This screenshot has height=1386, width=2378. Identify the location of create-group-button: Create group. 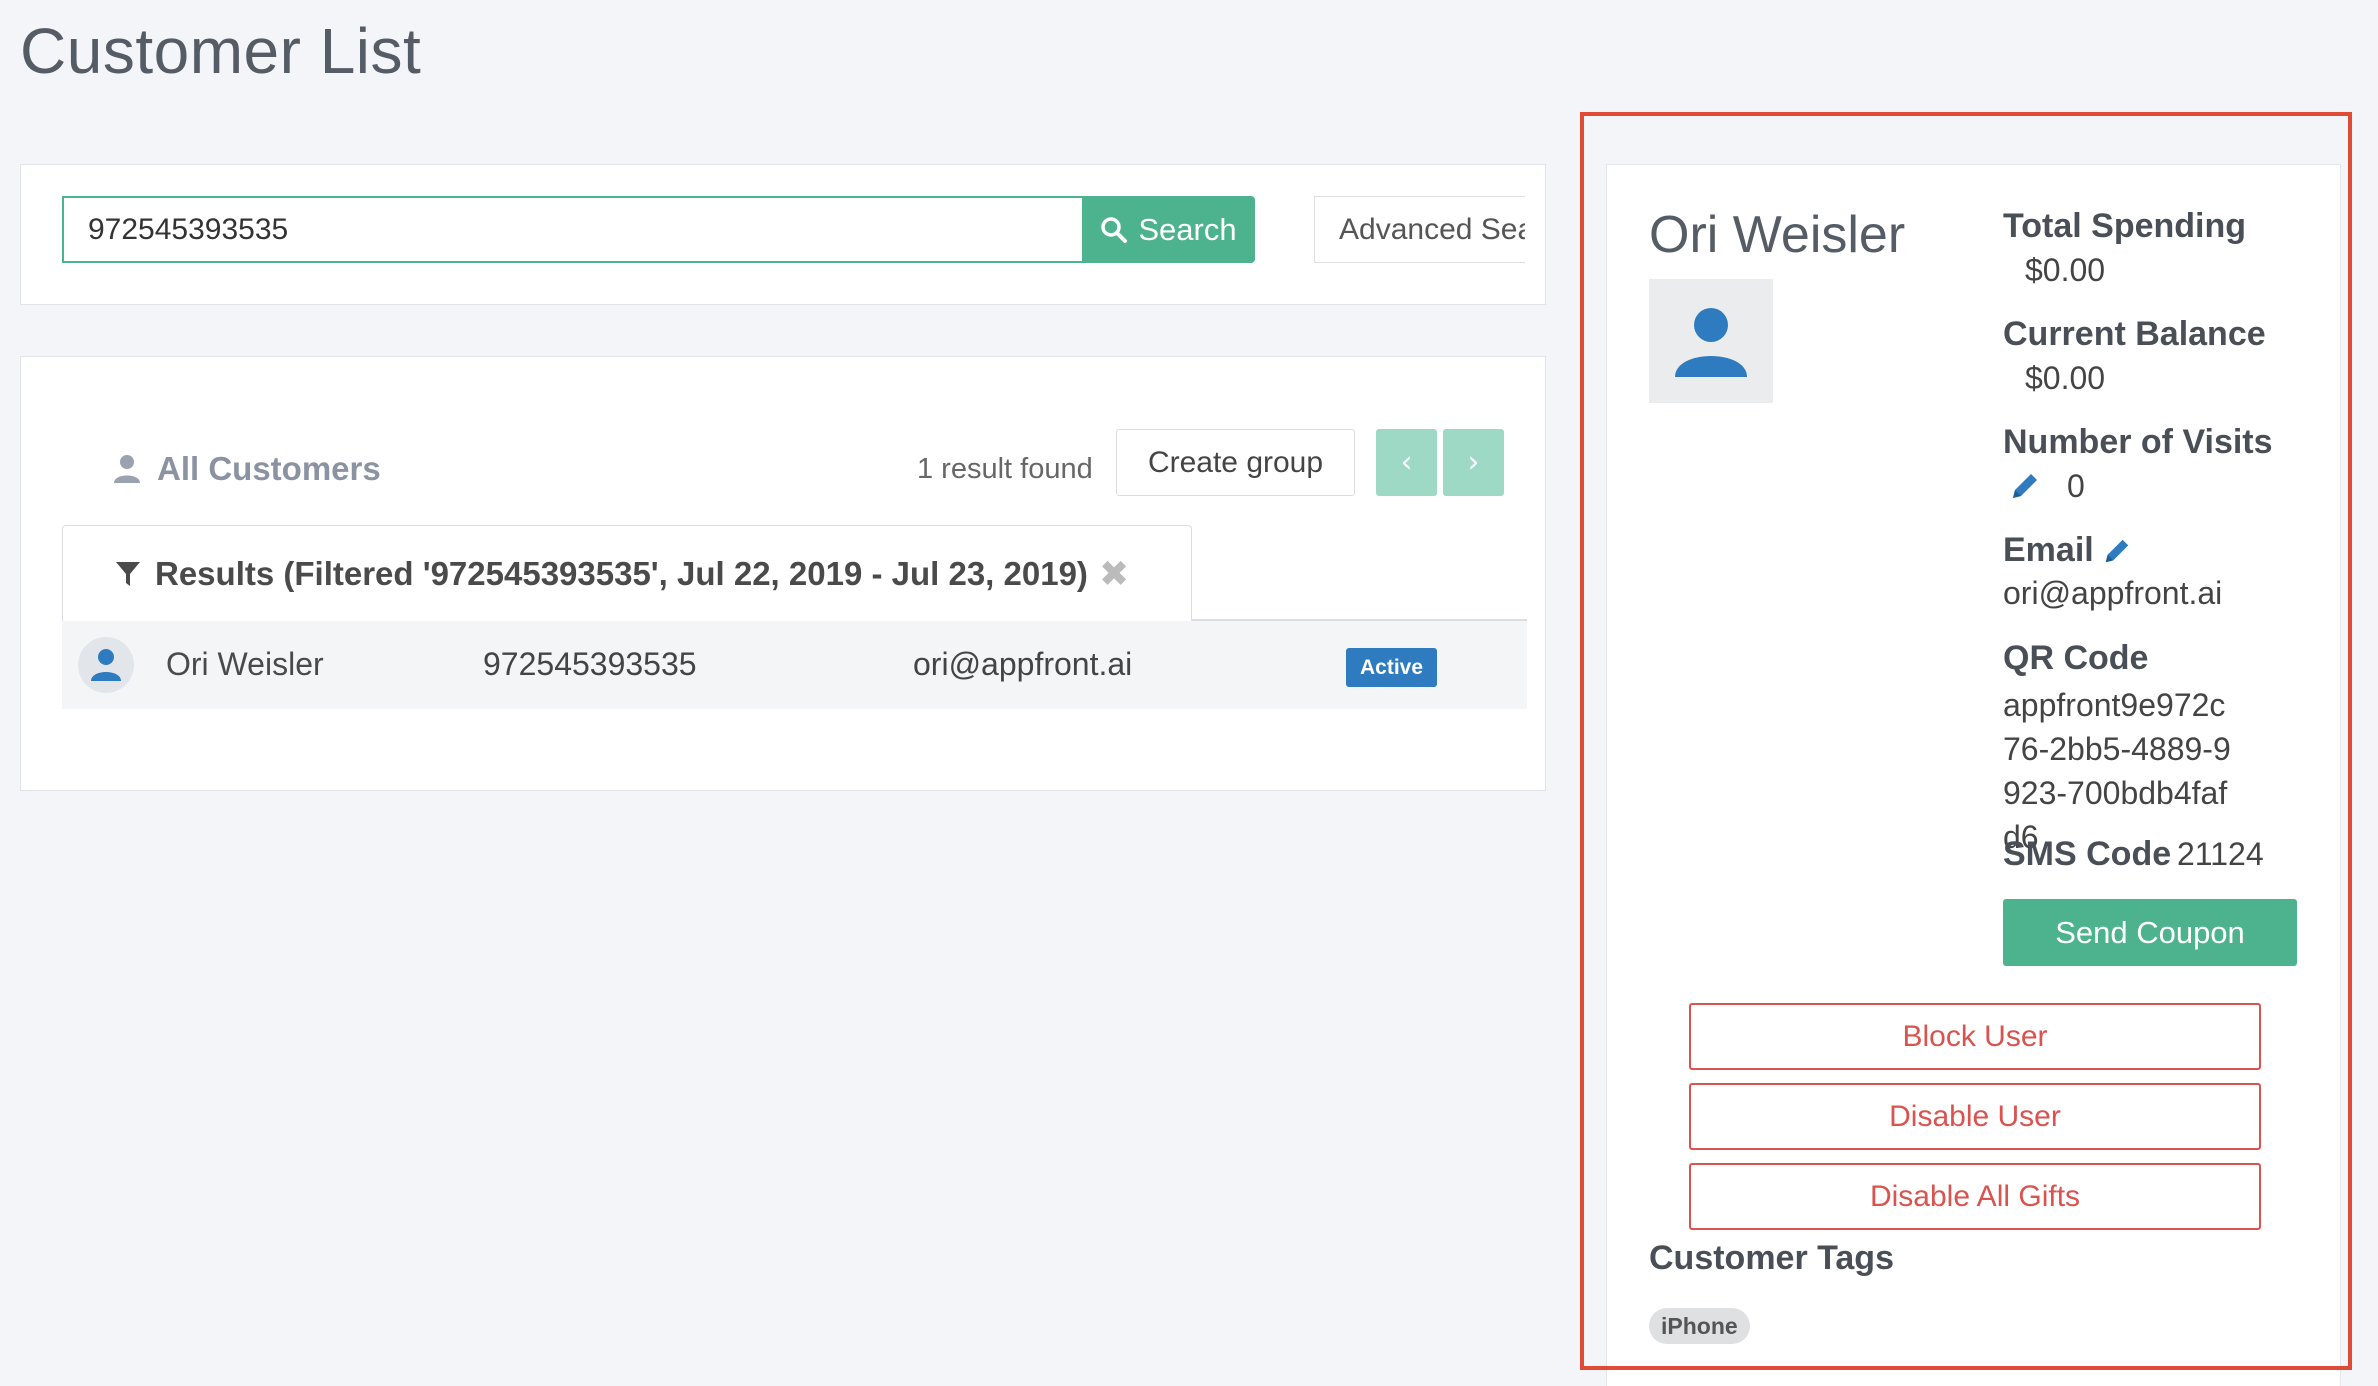
(1235, 462).